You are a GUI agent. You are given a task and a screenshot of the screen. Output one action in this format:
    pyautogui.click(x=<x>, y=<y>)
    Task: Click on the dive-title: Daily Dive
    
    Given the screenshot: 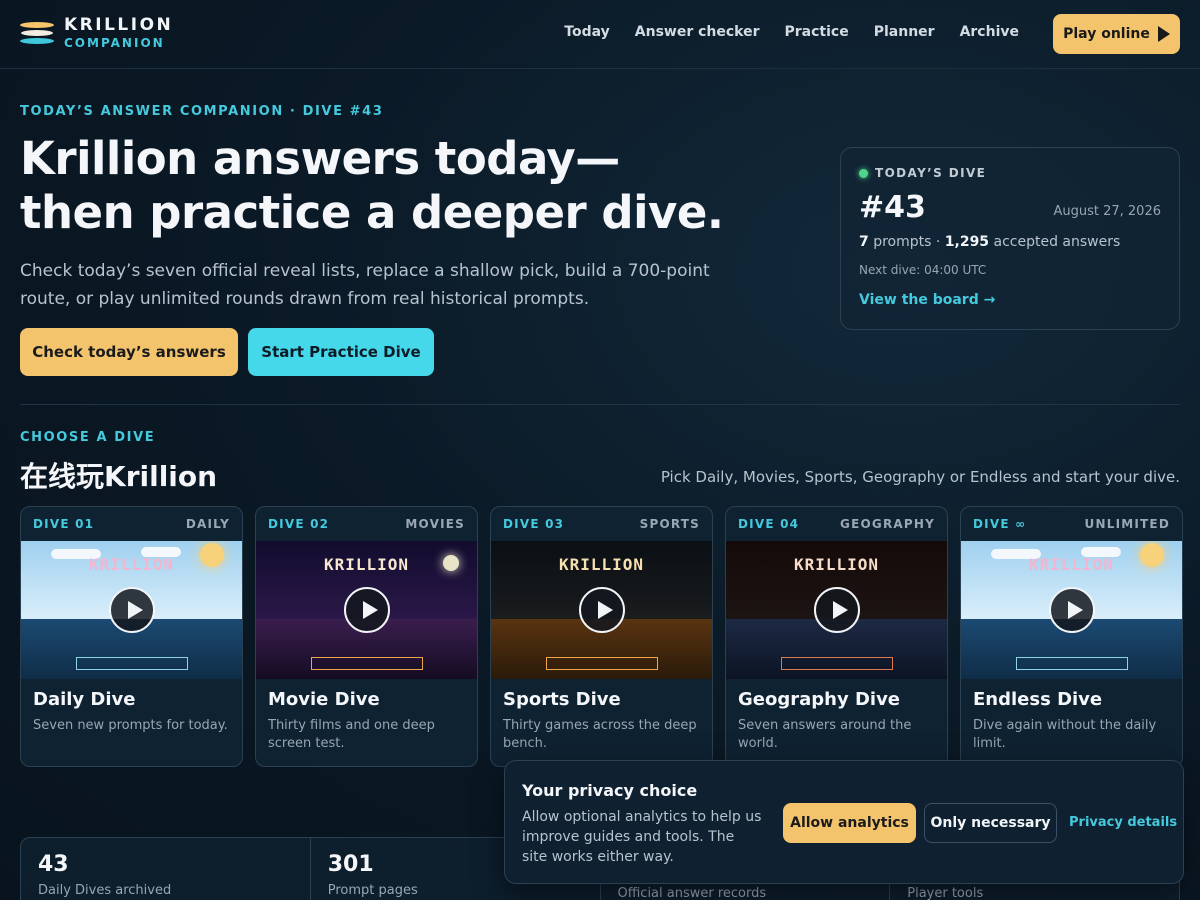 What is the action you would take?
    pyautogui.click(x=84, y=699)
    